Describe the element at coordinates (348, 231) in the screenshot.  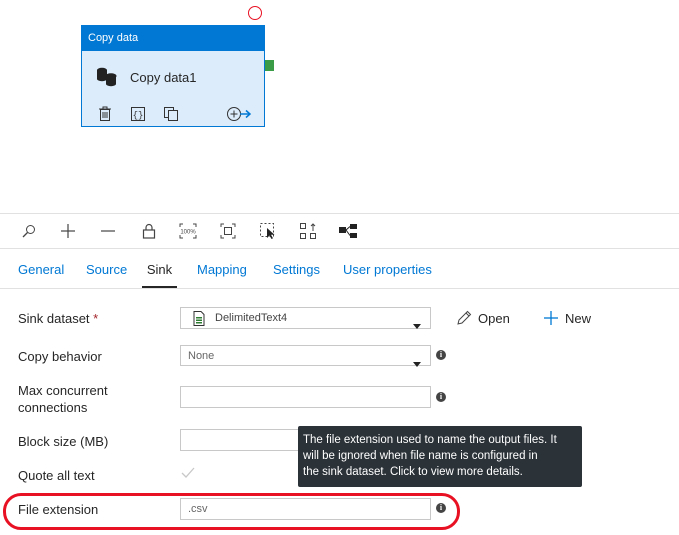
I see `layout-icon` at that location.